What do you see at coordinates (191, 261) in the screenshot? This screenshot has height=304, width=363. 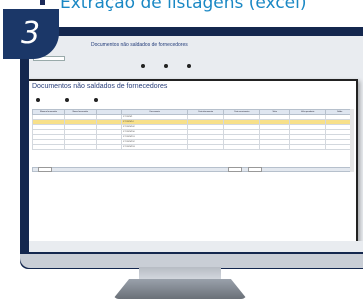 I see `monitor-chin` at bounding box center [191, 261].